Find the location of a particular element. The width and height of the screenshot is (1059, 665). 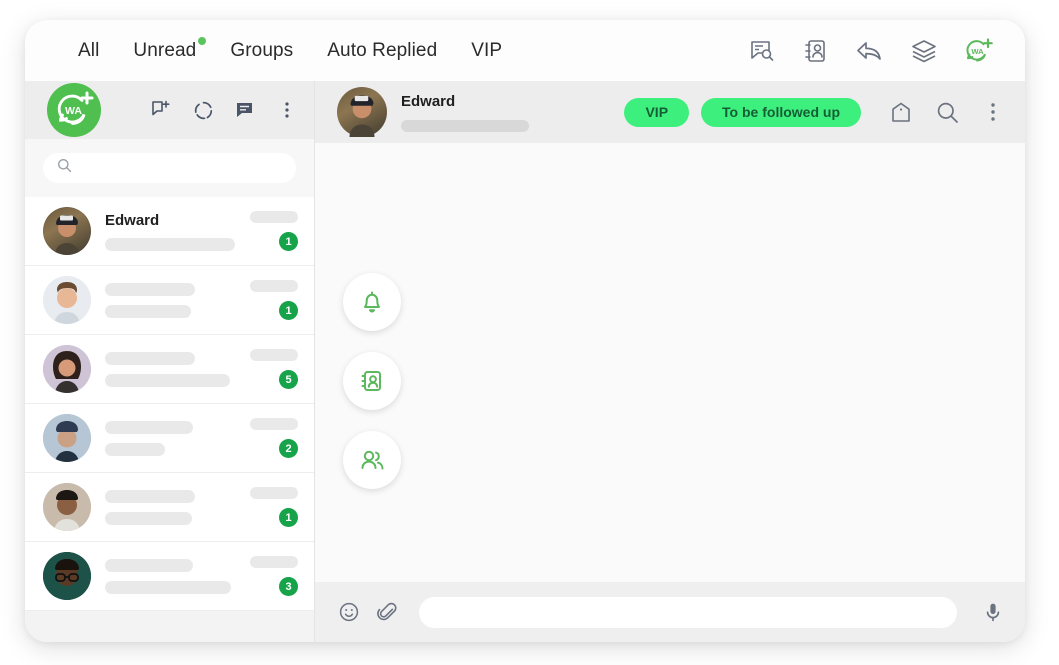

tab-vip: VIP is located at coordinates (486, 51).